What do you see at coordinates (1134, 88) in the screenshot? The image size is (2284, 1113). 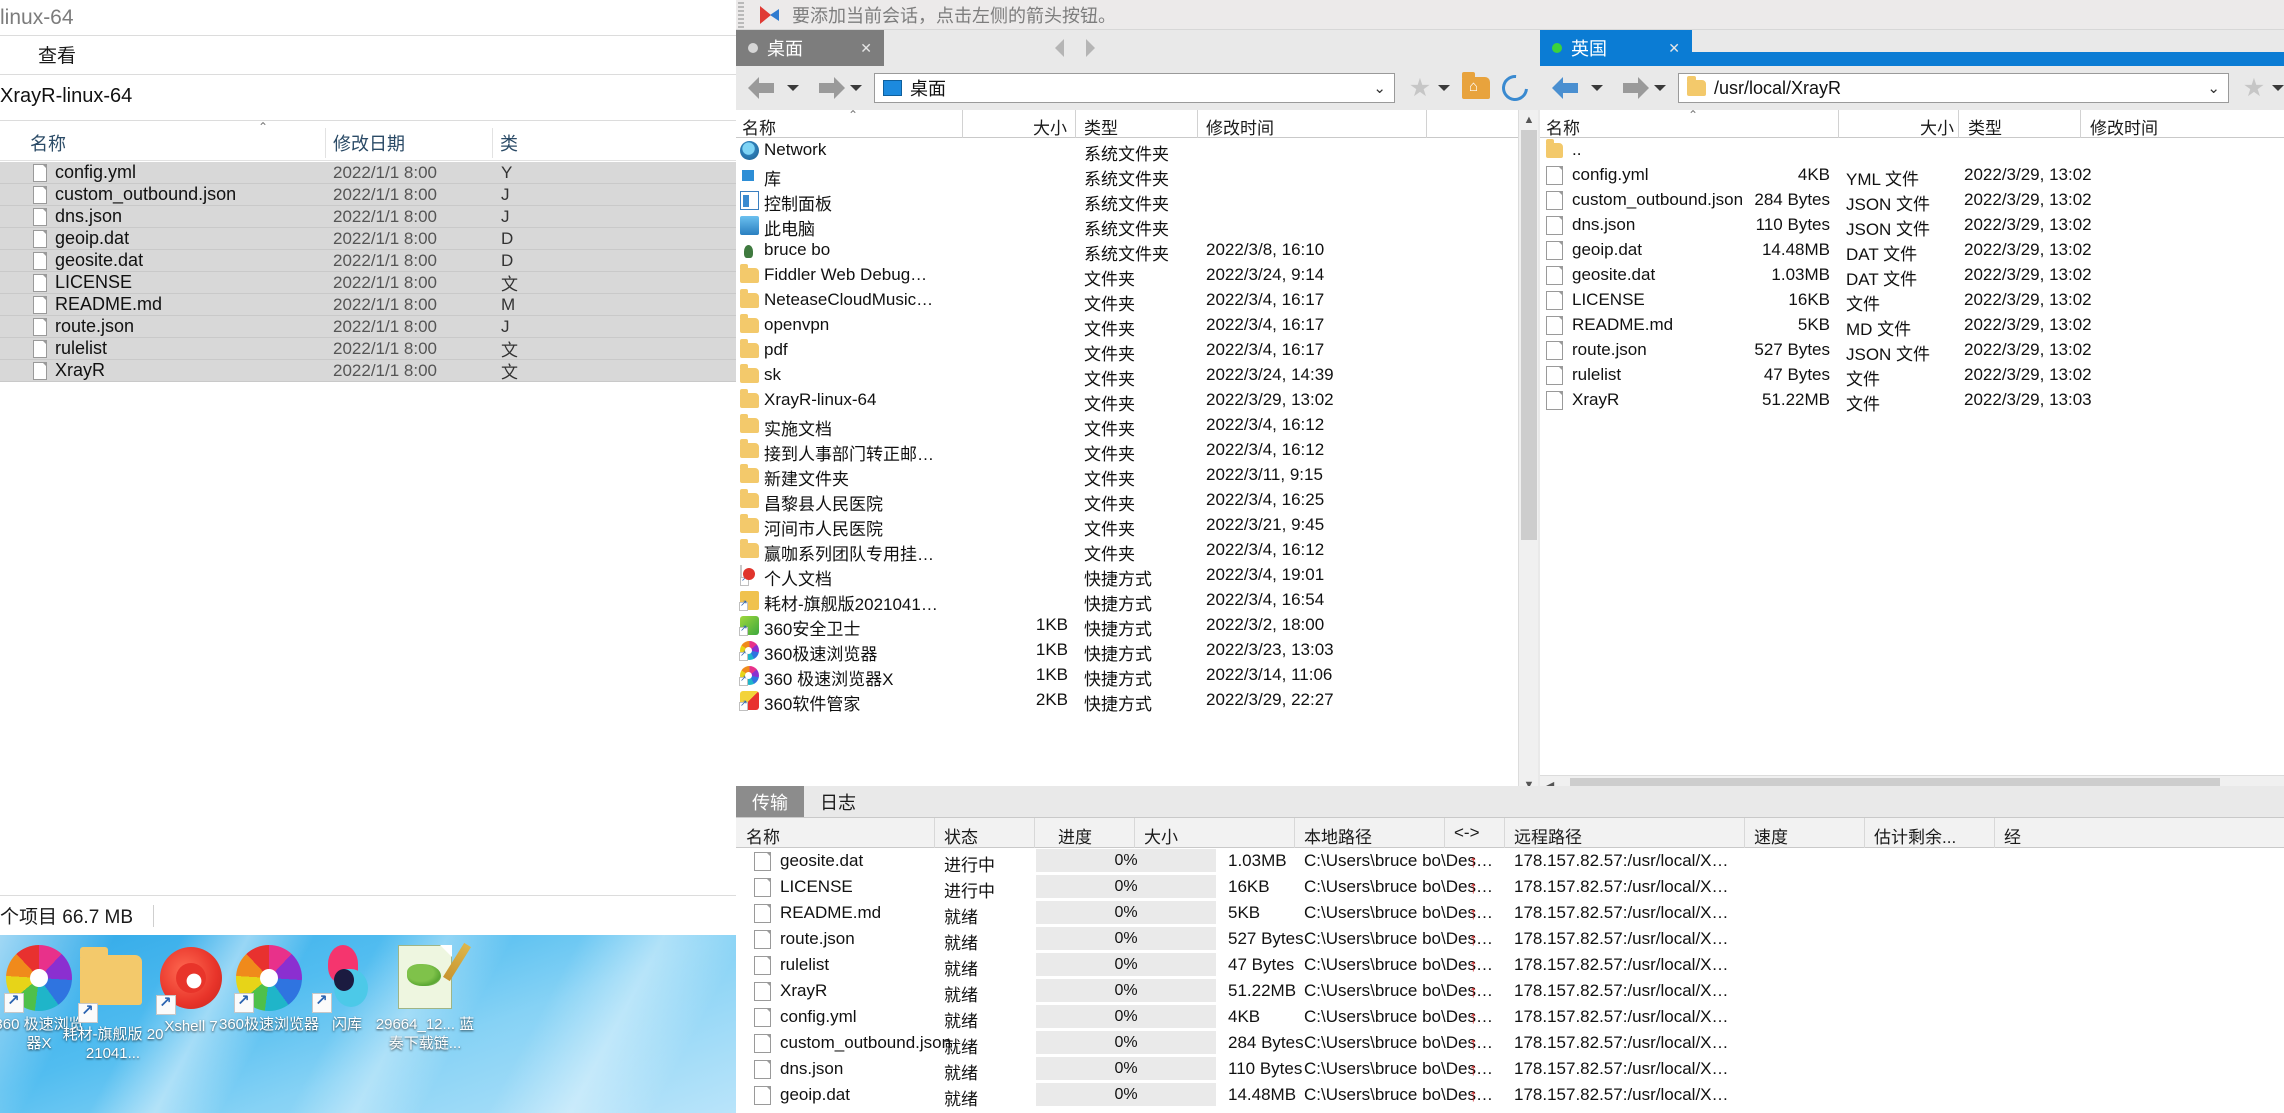 I see `local-path-input: 桌面 ⌄` at bounding box center [1134, 88].